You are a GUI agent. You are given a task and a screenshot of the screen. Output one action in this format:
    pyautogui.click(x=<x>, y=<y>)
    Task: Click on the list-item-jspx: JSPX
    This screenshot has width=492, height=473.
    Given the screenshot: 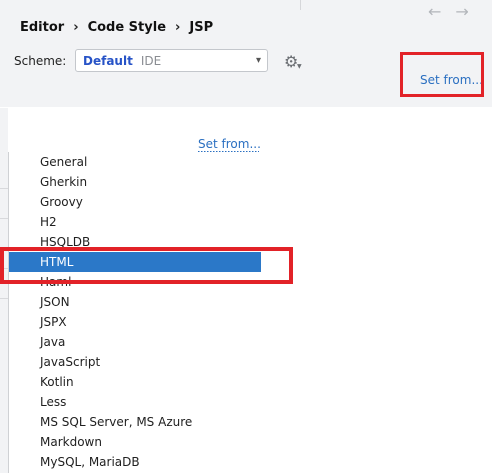 What is the action you would take?
    pyautogui.click(x=135, y=322)
    